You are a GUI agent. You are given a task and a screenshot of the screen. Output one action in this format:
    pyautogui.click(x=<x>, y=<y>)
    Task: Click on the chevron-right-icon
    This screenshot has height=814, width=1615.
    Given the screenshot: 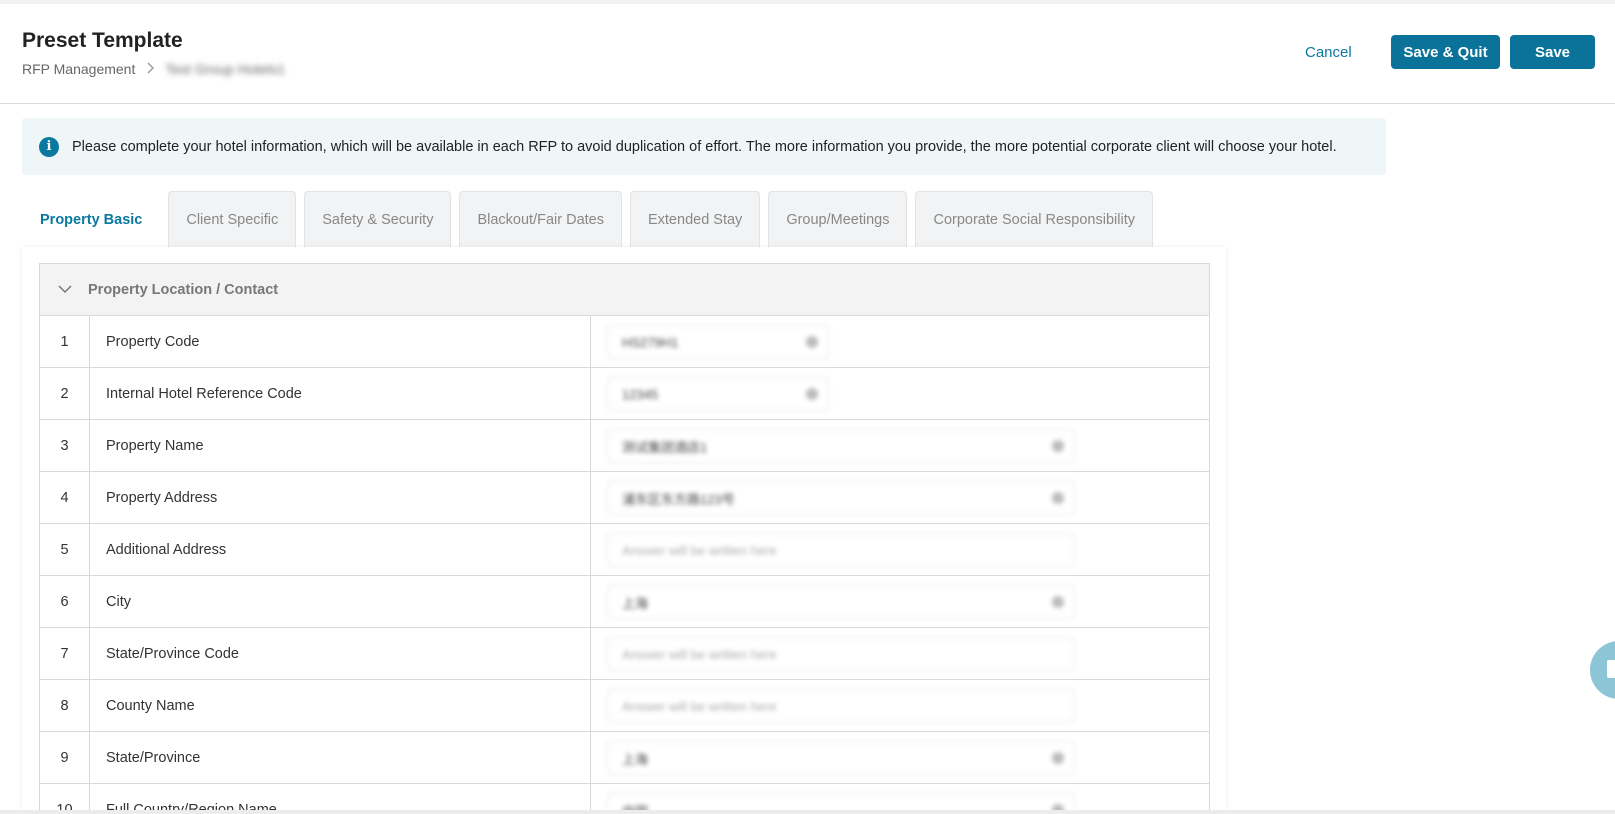 What is the action you would take?
    pyautogui.click(x=151, y=69)
    